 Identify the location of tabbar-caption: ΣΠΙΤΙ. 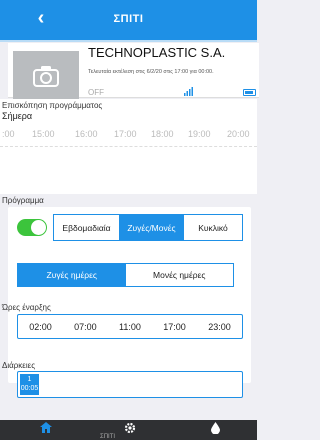
(108, 437).